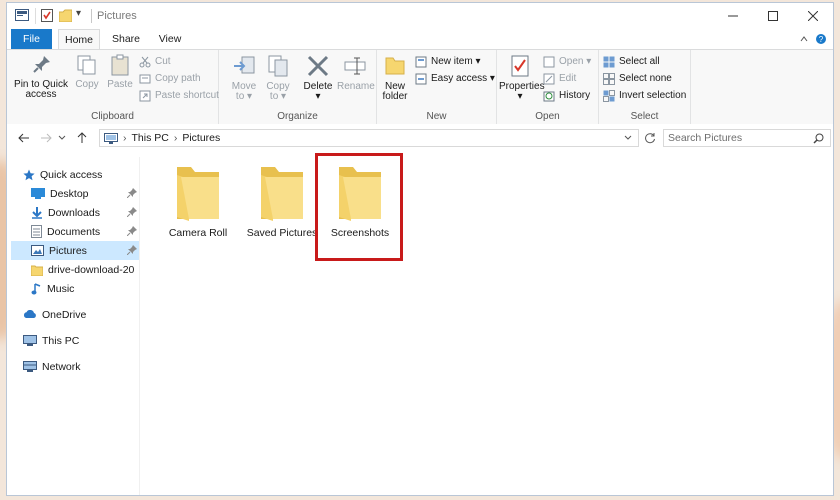 This screenshot has width=840, height=500. What do you see at coordinates (566, 96) in the screenshot?
I see `history-button: History` at bounding box center [566, 96].